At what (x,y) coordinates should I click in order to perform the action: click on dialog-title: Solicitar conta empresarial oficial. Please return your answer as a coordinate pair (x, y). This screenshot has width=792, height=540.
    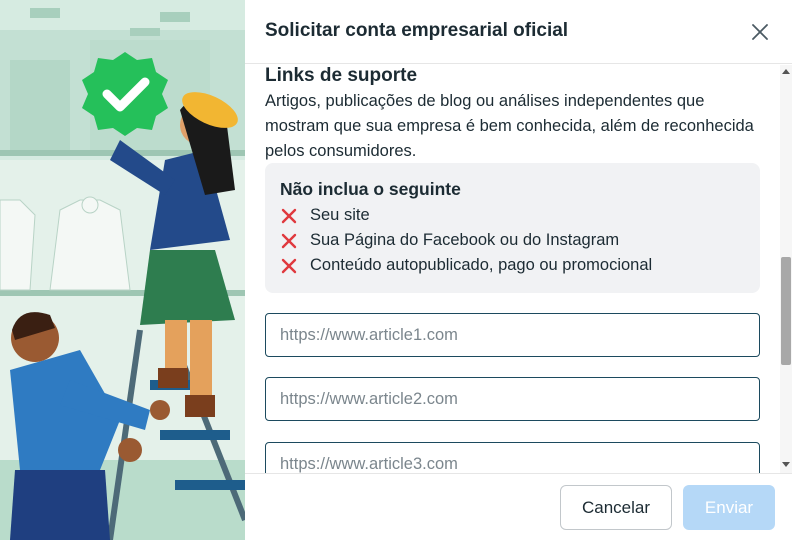
    Looking at the image, I should click on (417, 30).